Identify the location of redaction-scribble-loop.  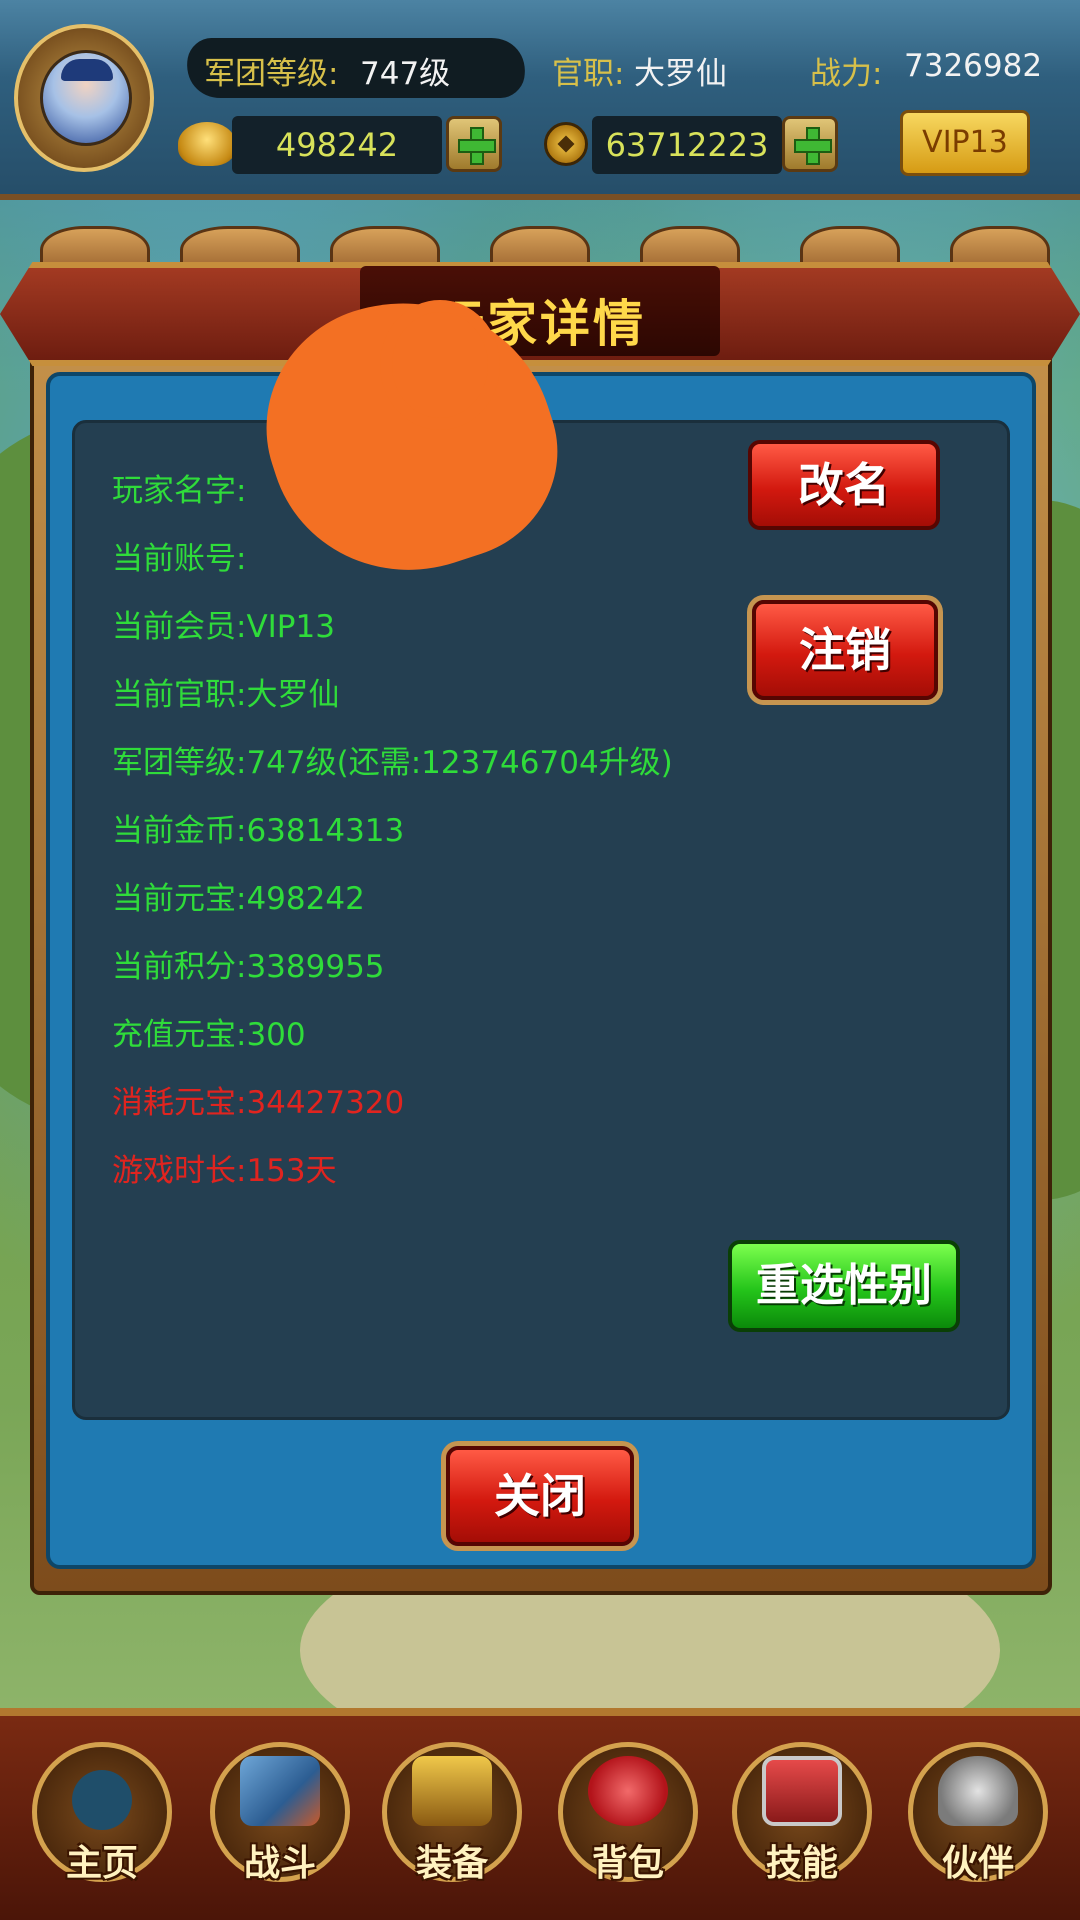
(440, 365).